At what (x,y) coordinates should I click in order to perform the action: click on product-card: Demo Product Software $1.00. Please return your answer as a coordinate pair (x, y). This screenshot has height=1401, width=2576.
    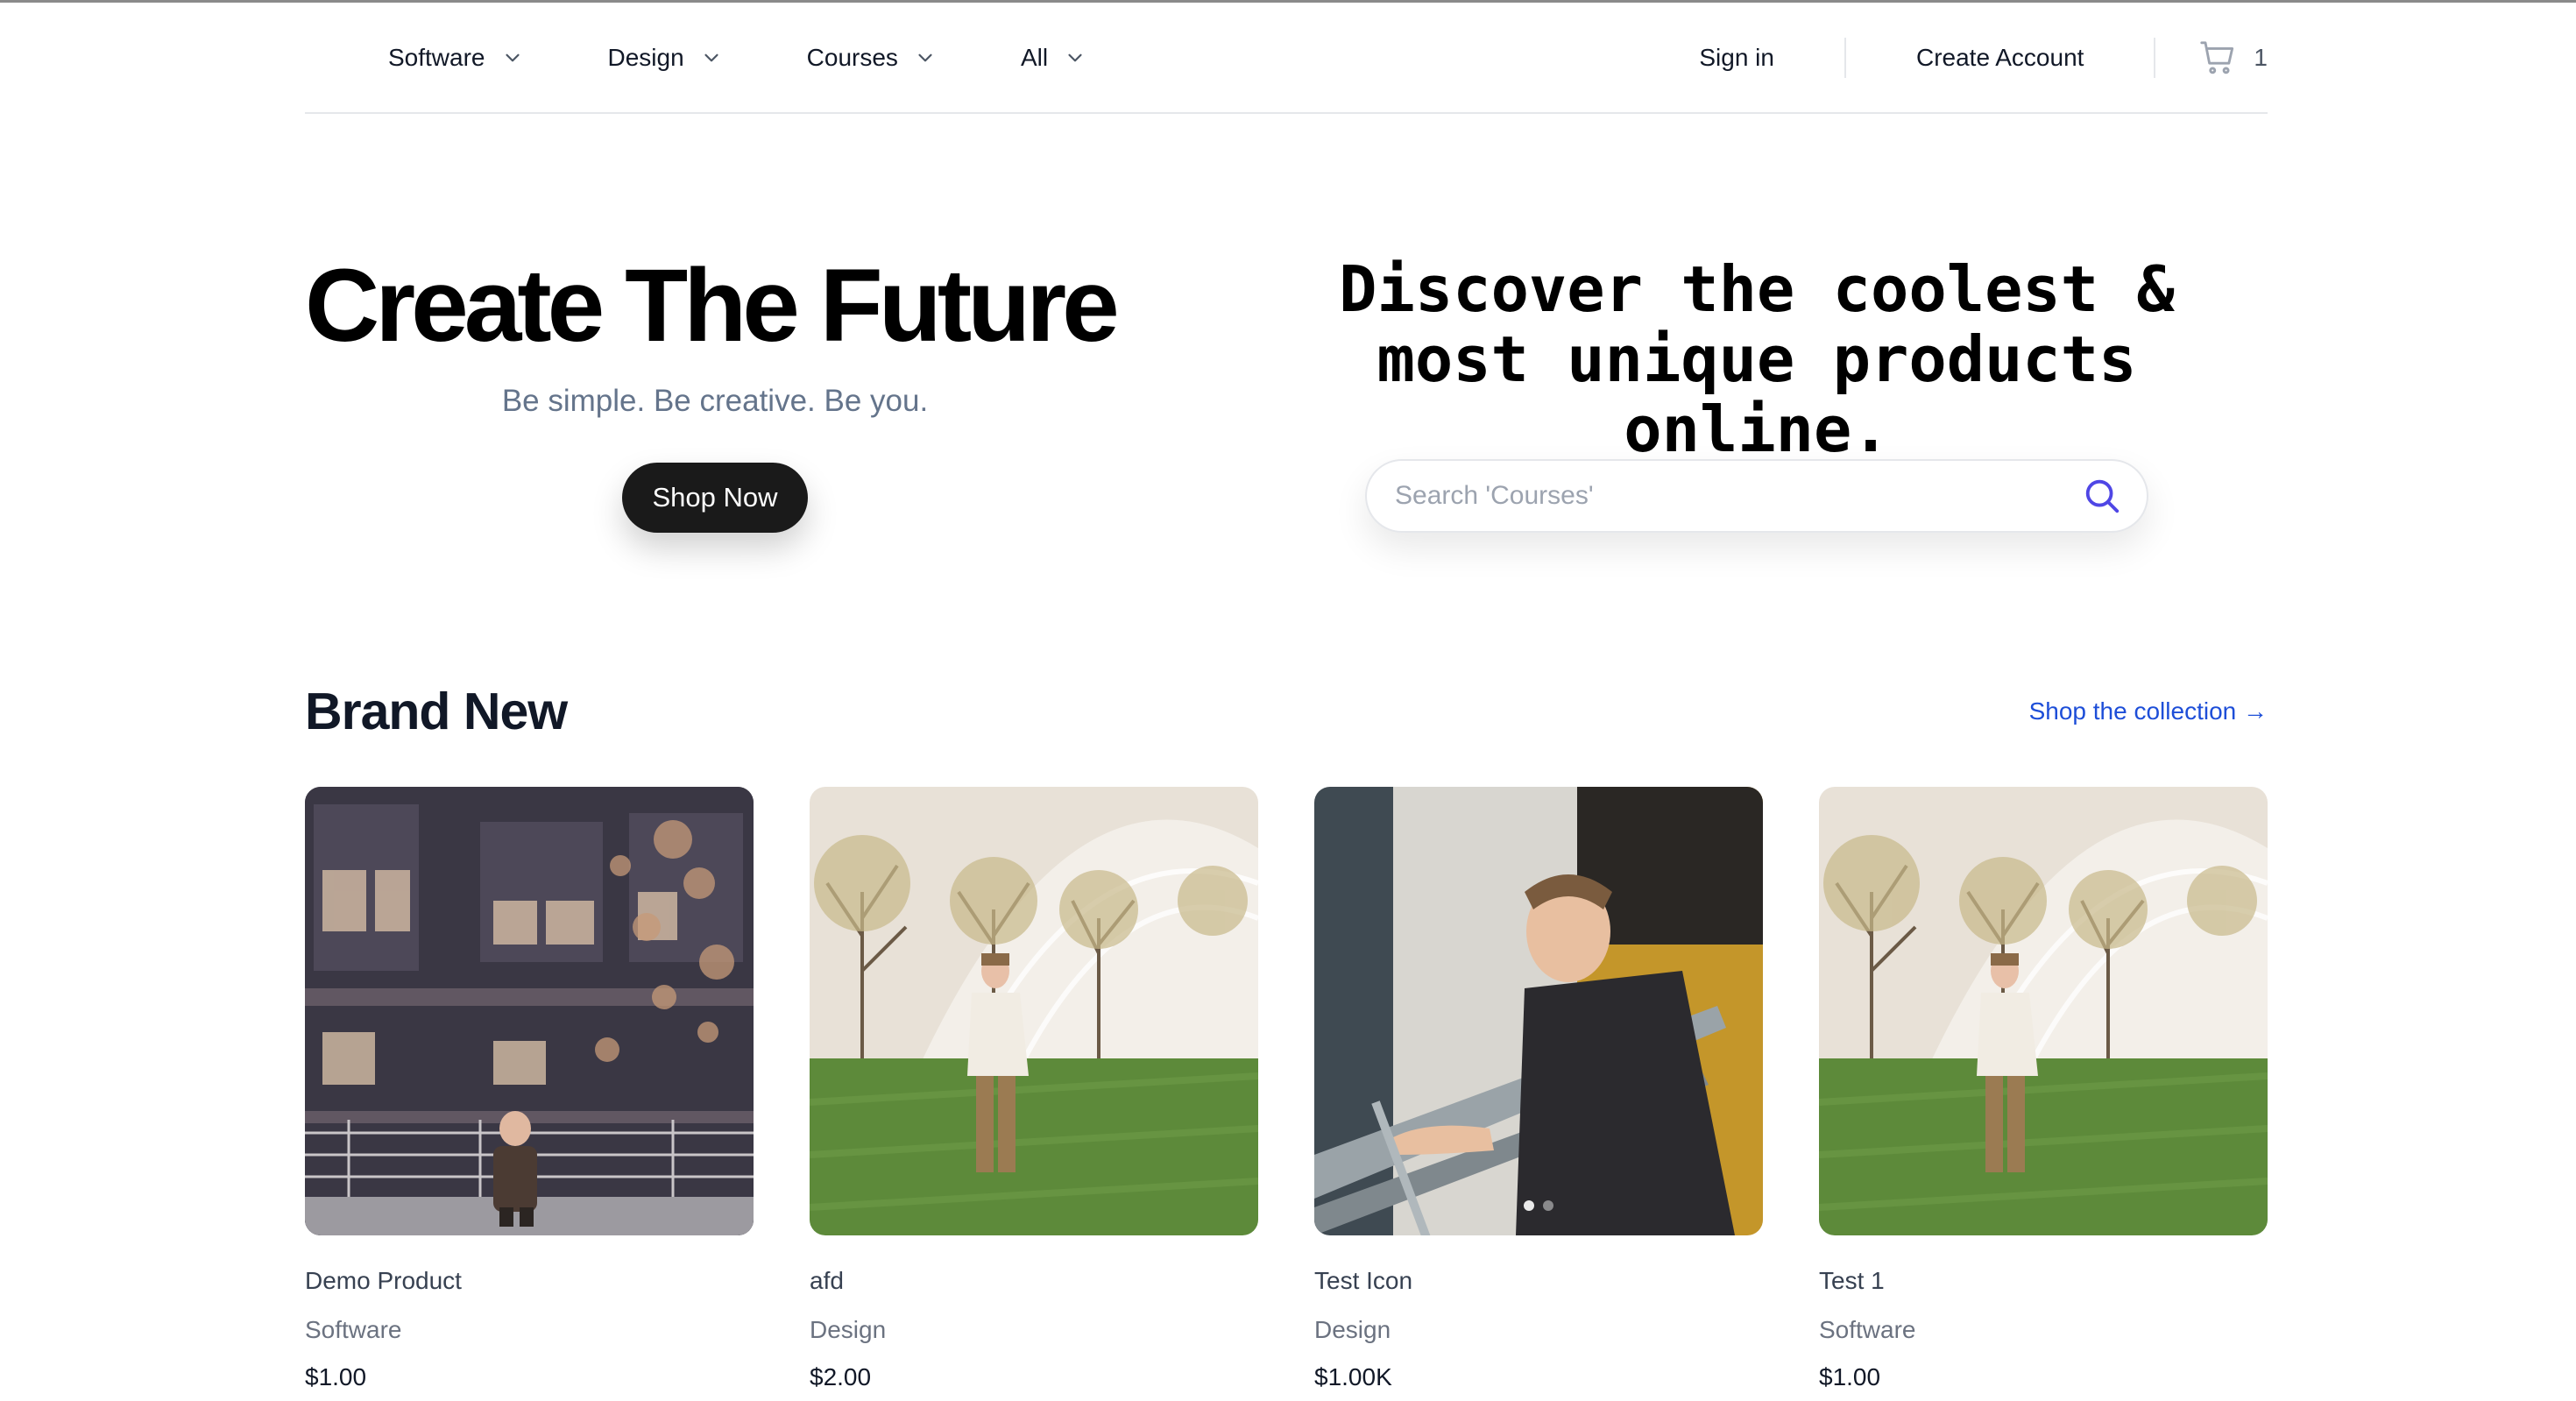
    Looking at the image, I should click on (529, 1089).